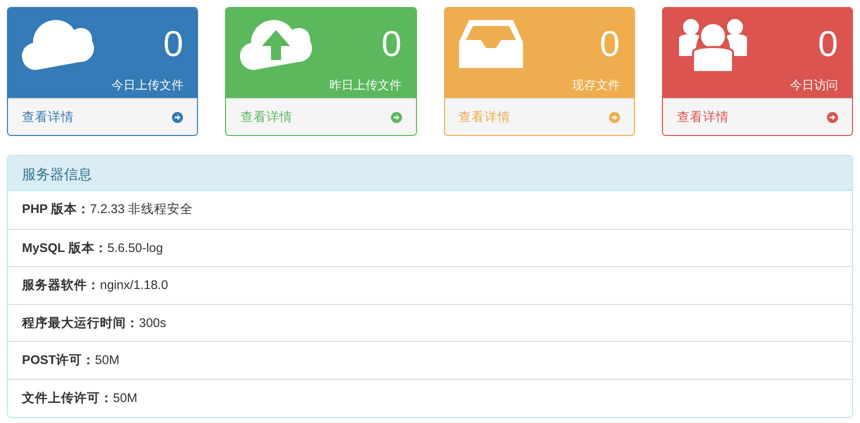 This screenshot has width=860, height=423. What do you see at coordinates (430, 173) in the screenshot?
I see `panel-title: 服务器信息` at bounding box center [430, 173].